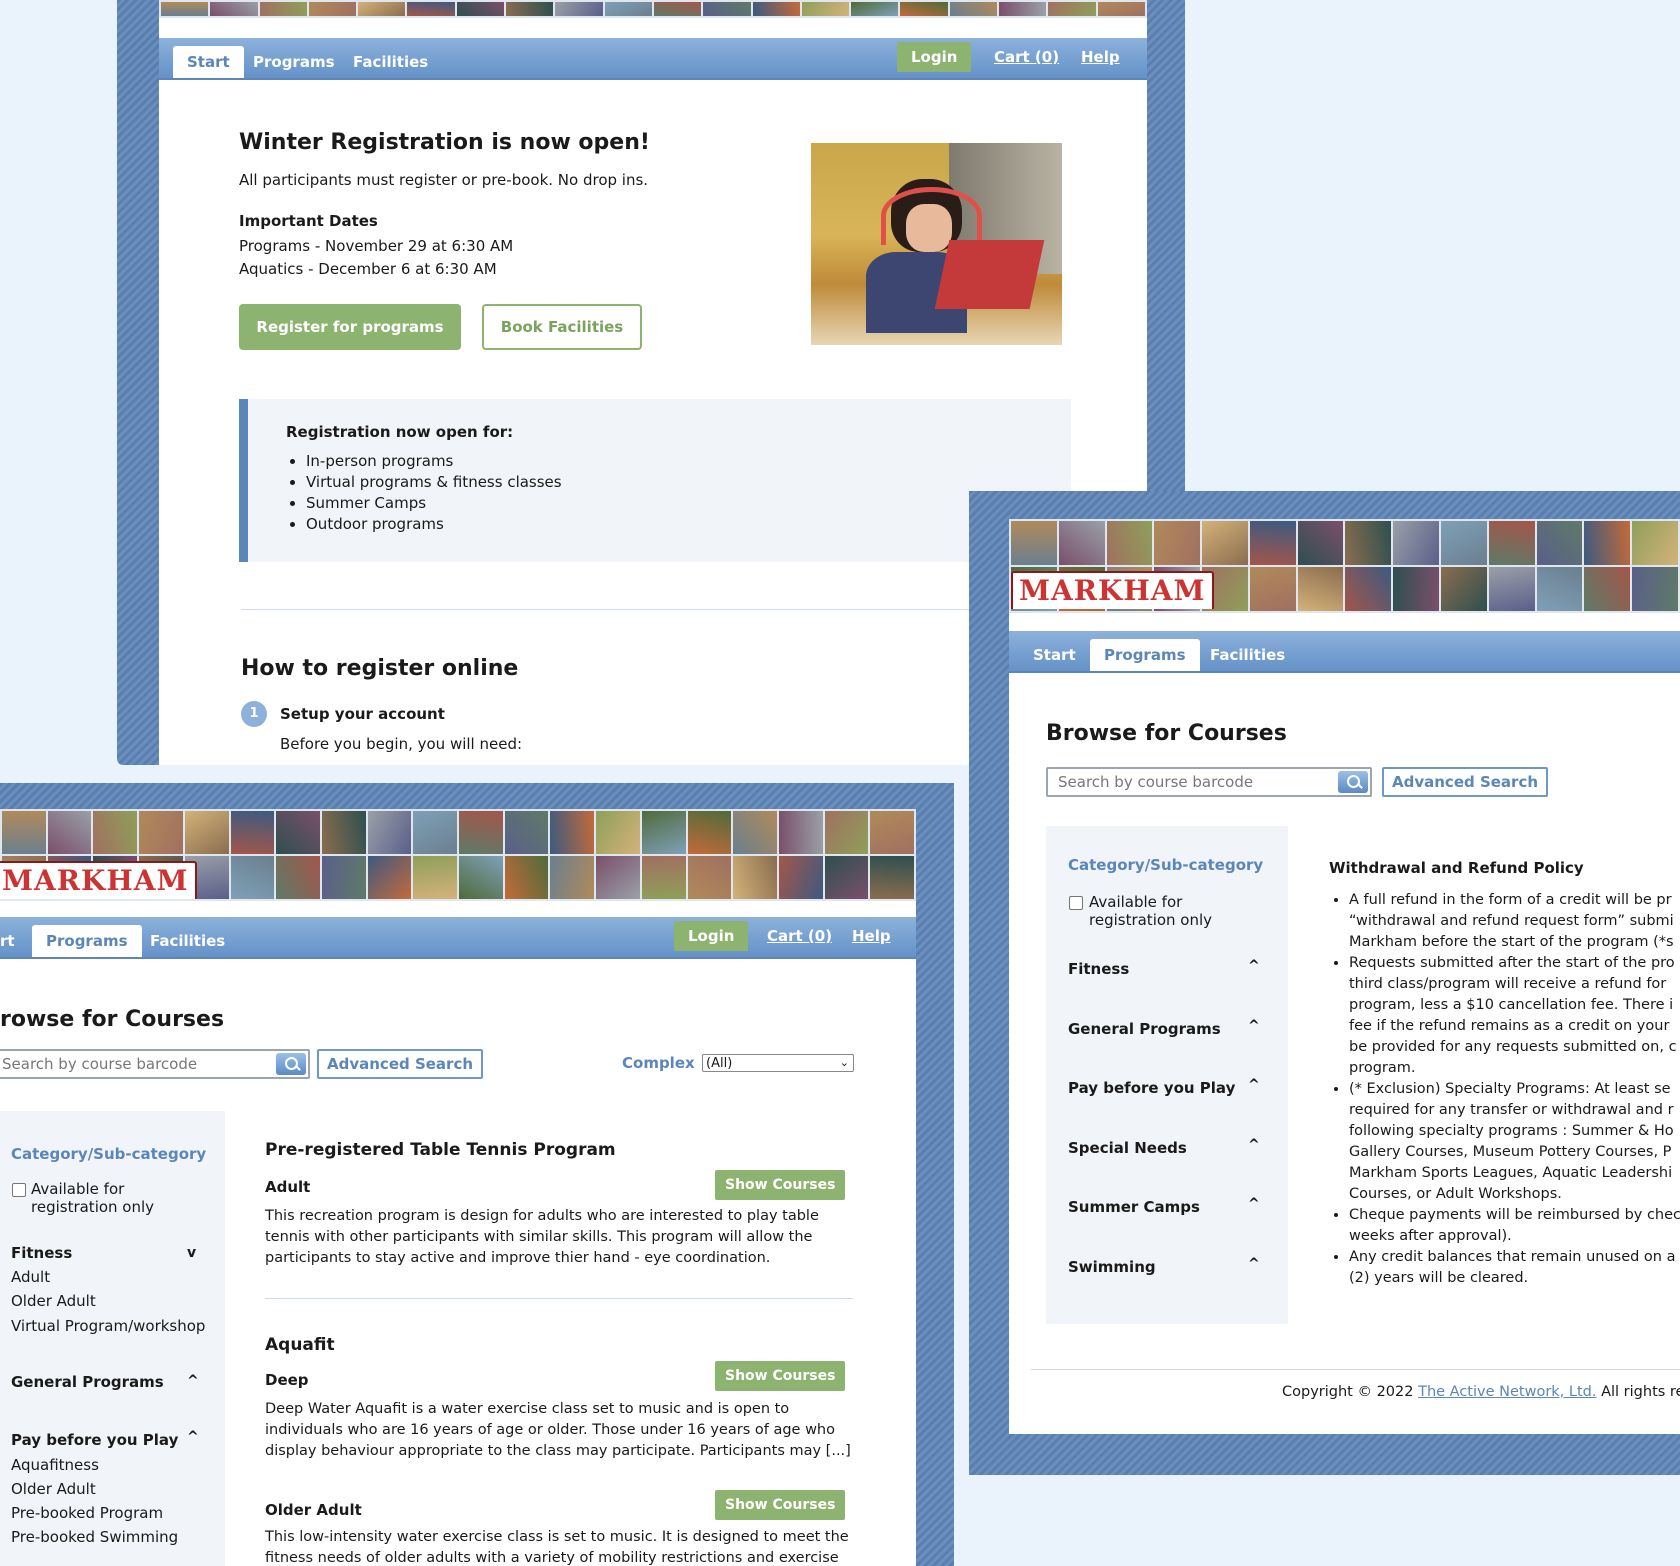 The height and width of the screenshot is (1566, 1680). Describe the element at coordinates (87, 1513) in the screenshot. I see `subcategory-item: Pre-booked Program` at that location.